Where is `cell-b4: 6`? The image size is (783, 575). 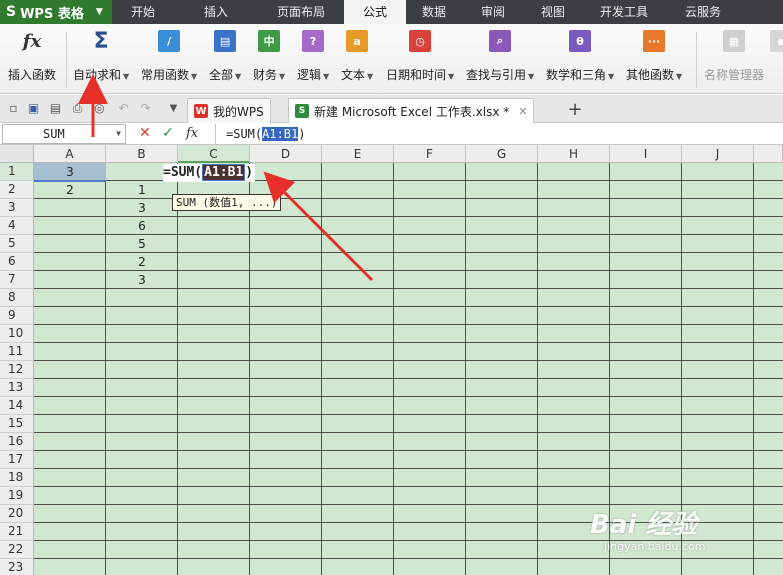 cell-b4: 6 is located at coordinates (142, 226).